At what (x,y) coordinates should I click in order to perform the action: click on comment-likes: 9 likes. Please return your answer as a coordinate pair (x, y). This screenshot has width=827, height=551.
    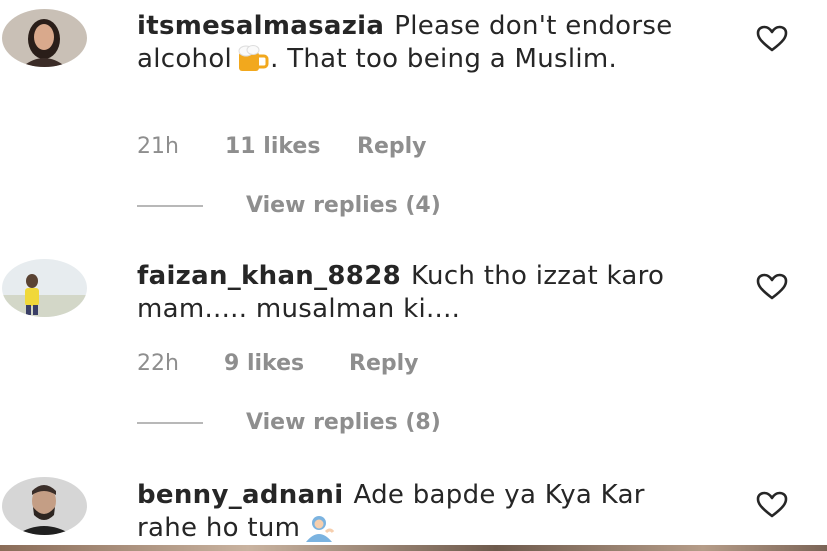
    Looking at the image, I should click on (286, 363).